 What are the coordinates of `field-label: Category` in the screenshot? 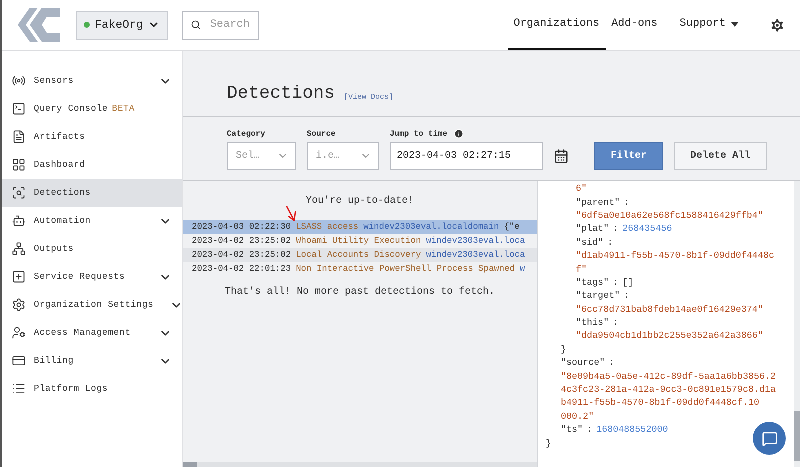 It's located at (246, 134).